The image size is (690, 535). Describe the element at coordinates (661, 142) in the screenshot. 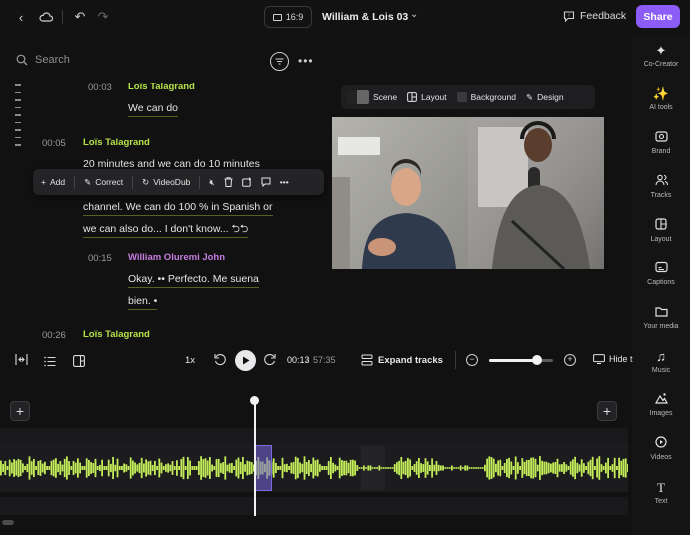

I see `sidebar-item-brand: Brand` at that location.